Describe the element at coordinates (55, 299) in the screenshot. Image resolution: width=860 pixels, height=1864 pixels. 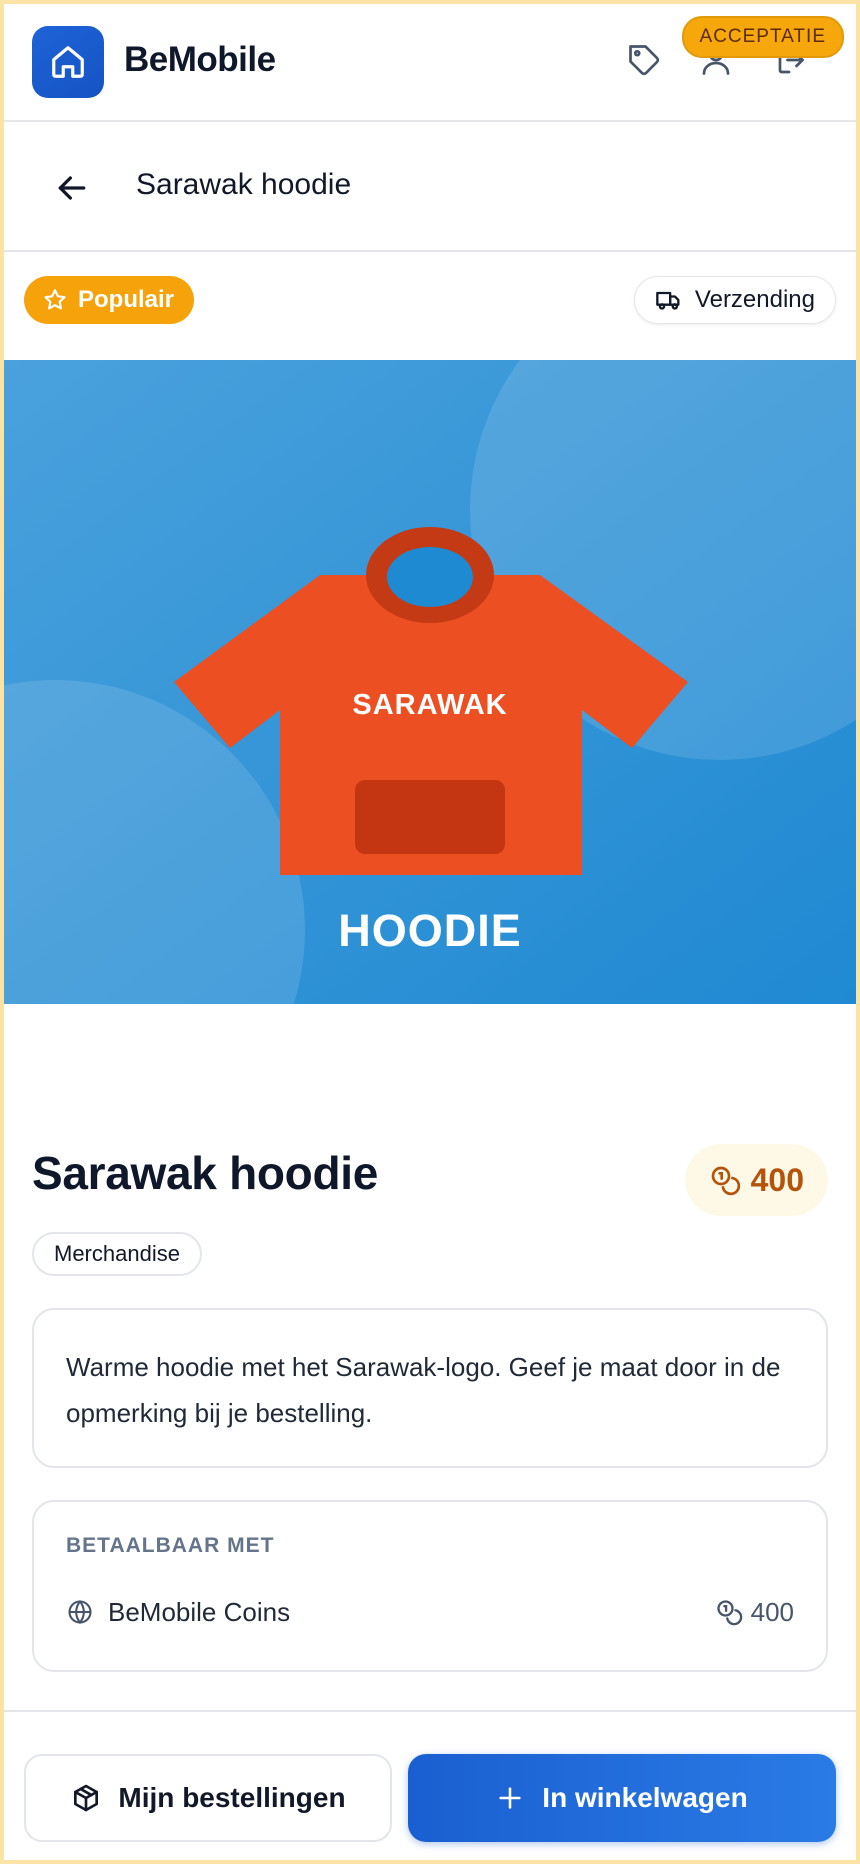
I see `star-icon` at that location.